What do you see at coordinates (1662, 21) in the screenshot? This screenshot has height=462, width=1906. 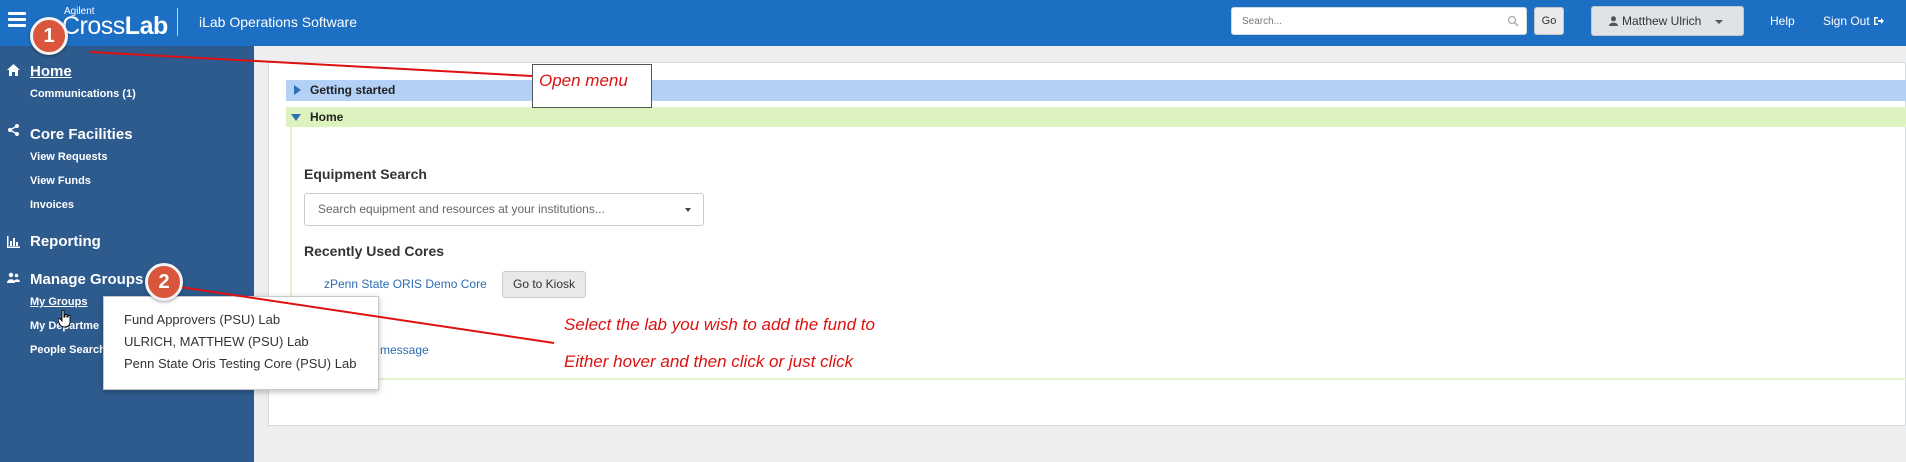 I see `user-name: Matthew Ulrich` at bounding box center [1662, 21].